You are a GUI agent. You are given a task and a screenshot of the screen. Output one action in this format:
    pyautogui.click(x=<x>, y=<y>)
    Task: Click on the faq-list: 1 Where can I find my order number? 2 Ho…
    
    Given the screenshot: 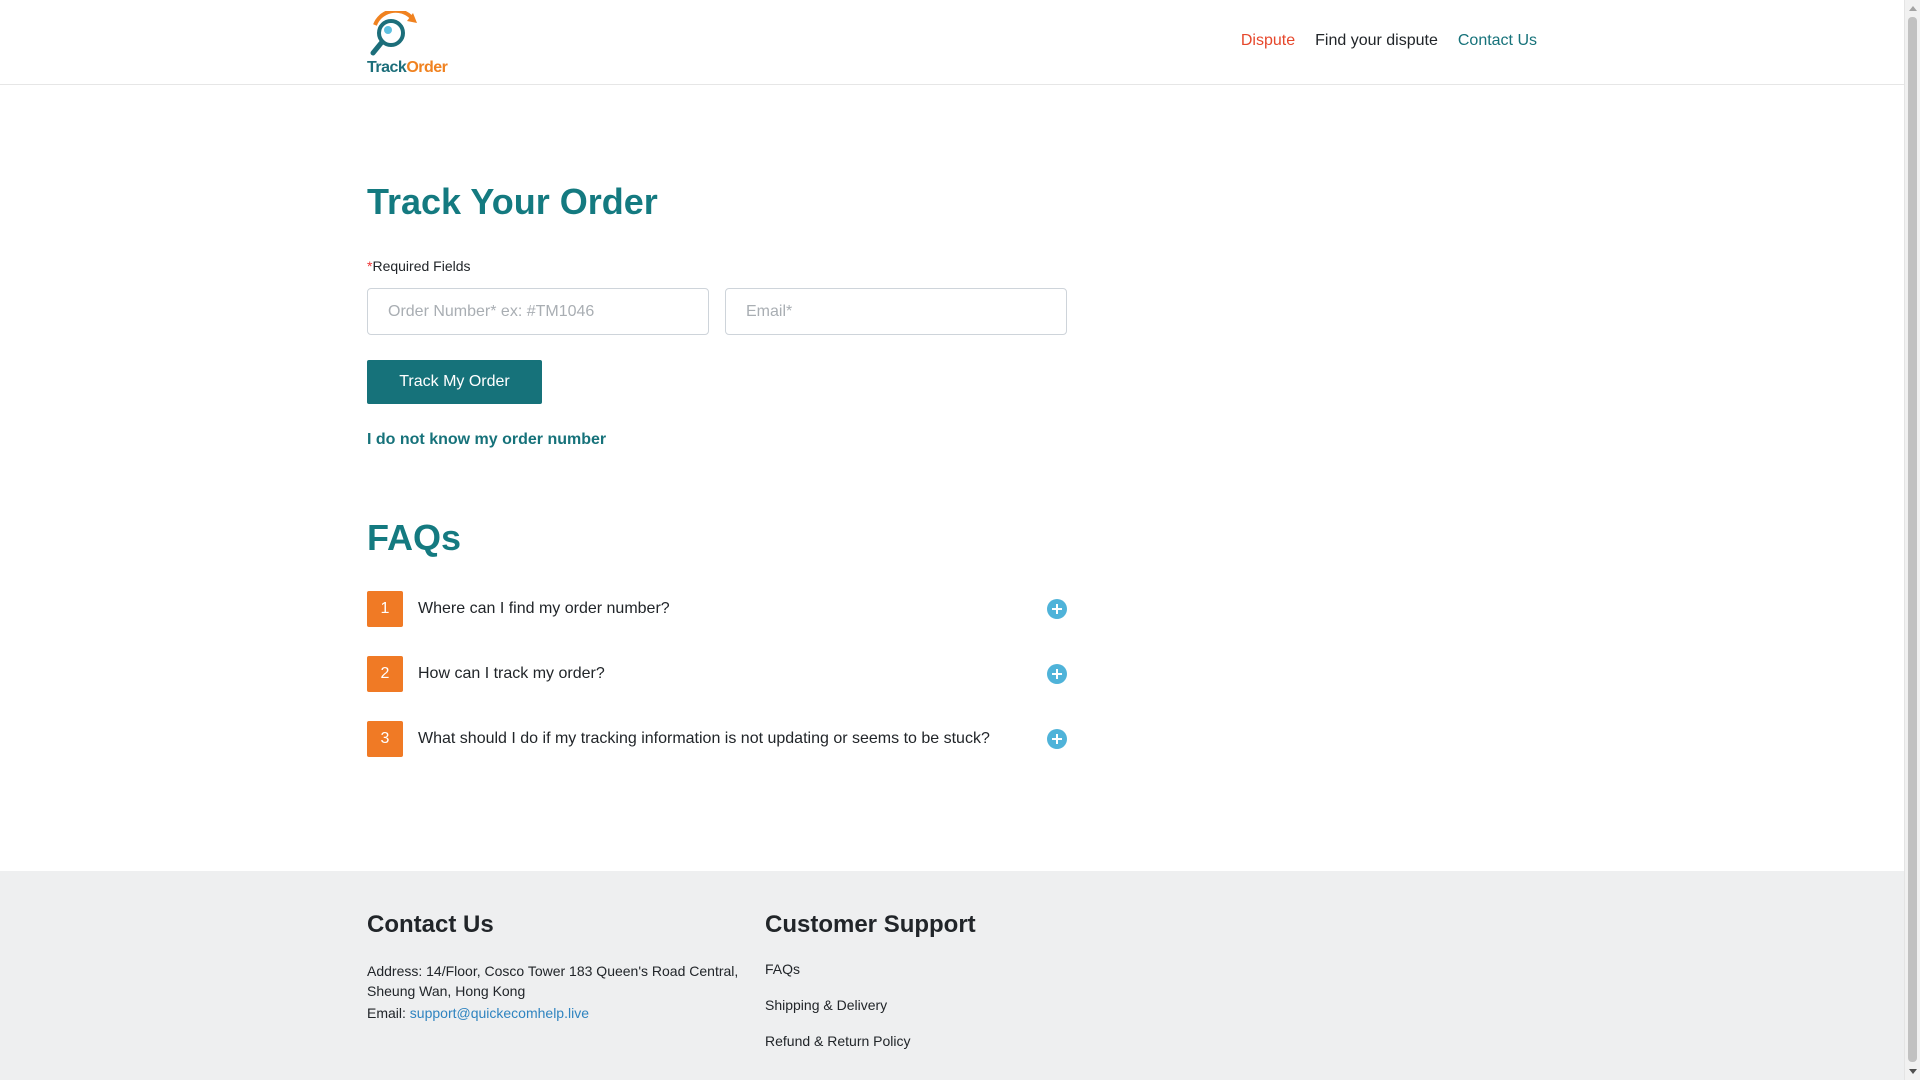 What is the action you would take?
    pyautogui.click(x=717, y=688)
    